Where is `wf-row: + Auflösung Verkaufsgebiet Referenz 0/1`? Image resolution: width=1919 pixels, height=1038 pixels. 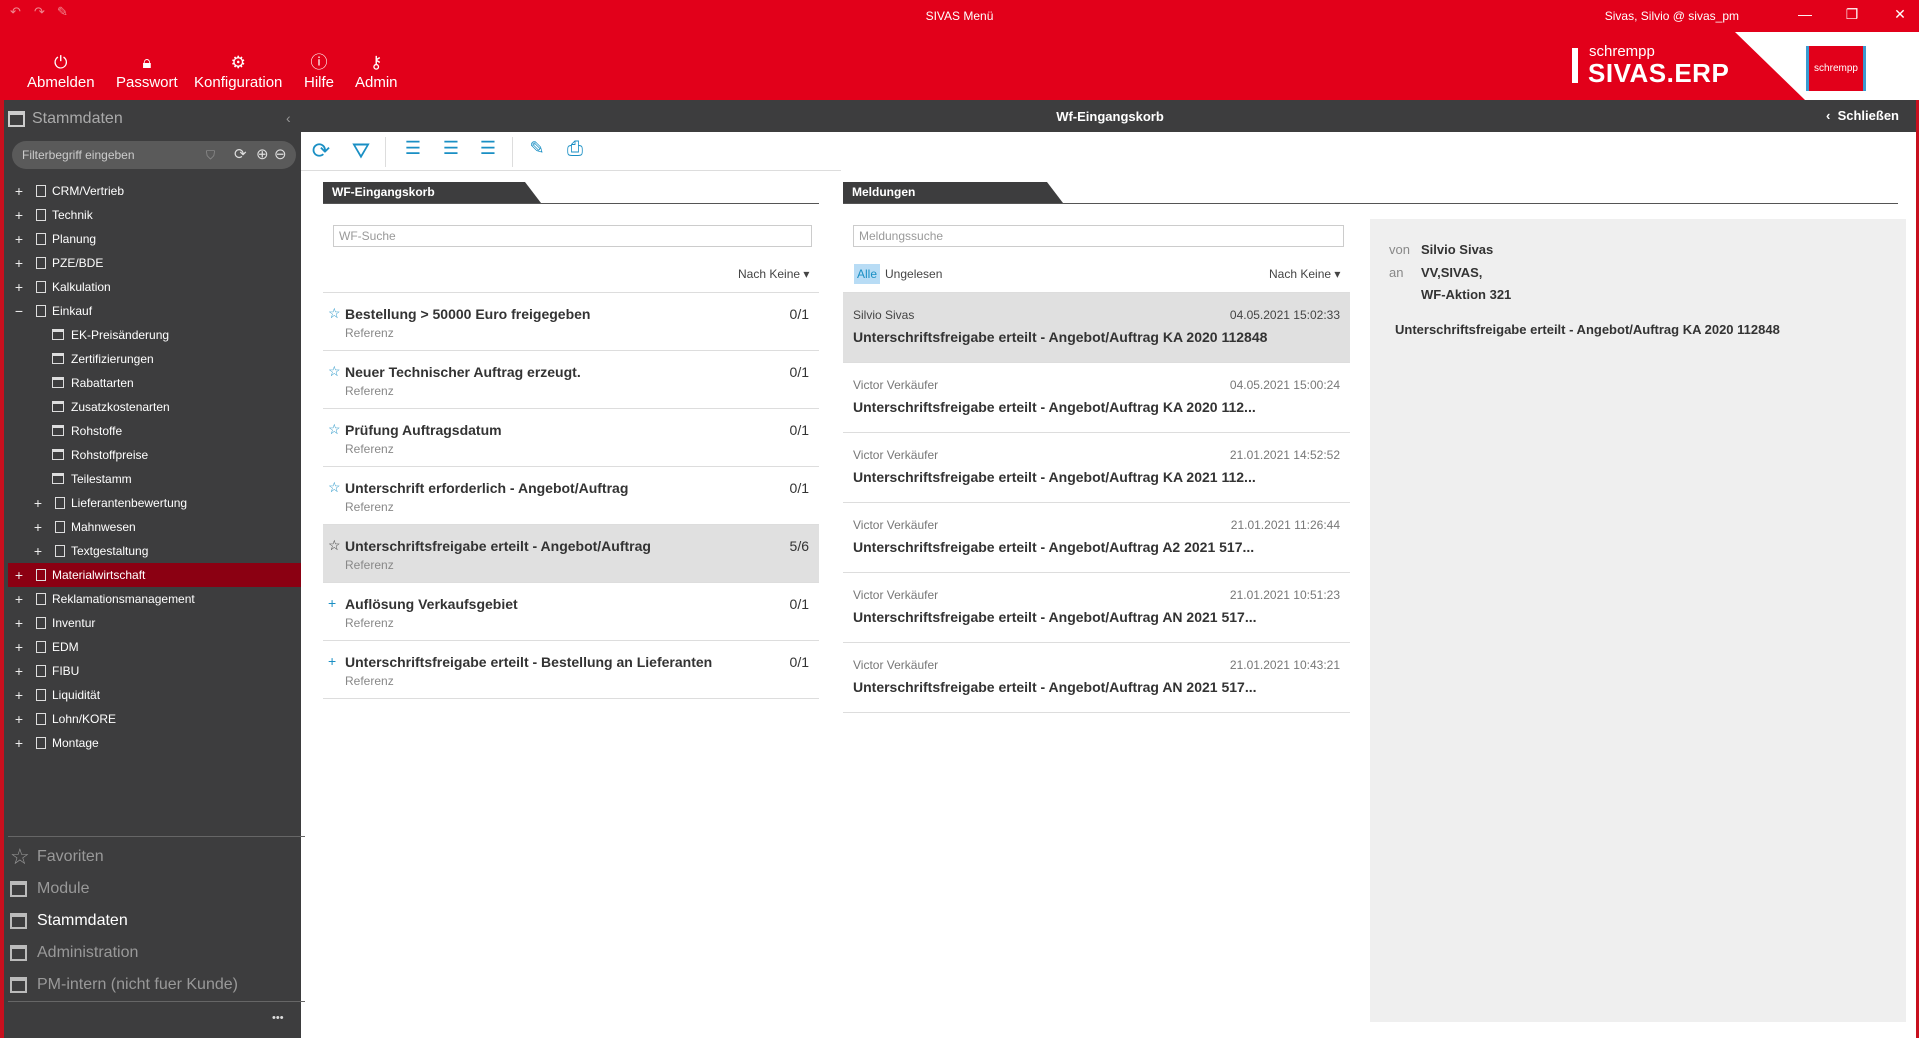 wf-row: + Auflösung Verkaufsgebiet Referenz 0/1 is located at coordinates (571, 611).